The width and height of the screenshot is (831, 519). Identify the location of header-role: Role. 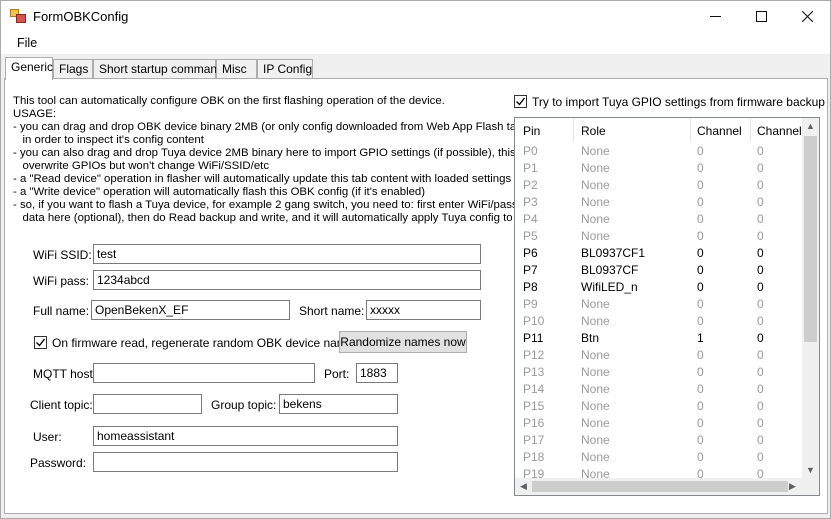
(593, 131).